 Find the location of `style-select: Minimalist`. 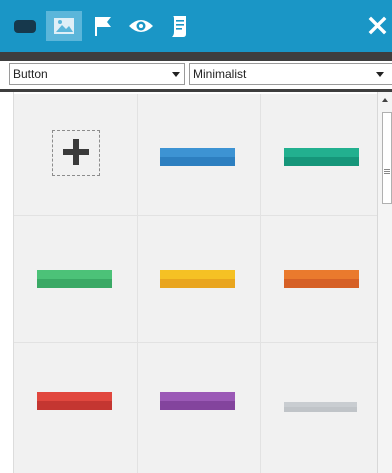

style-select: Minimalist is located at coordinates (290, 74).